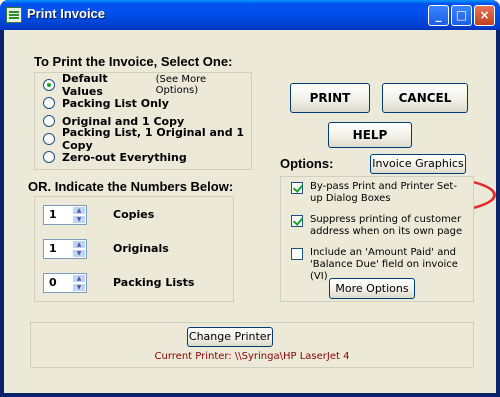 This screenshot has width=500, height=397. I want to click on radio-hint: (See More Options), so click(181, 85).